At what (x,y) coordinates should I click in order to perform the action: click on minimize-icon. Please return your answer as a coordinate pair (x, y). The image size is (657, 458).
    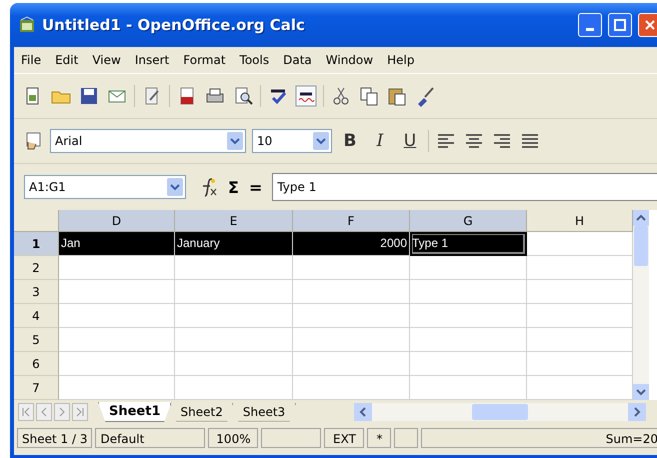
    Looking at the image, I should click on (590, 29).